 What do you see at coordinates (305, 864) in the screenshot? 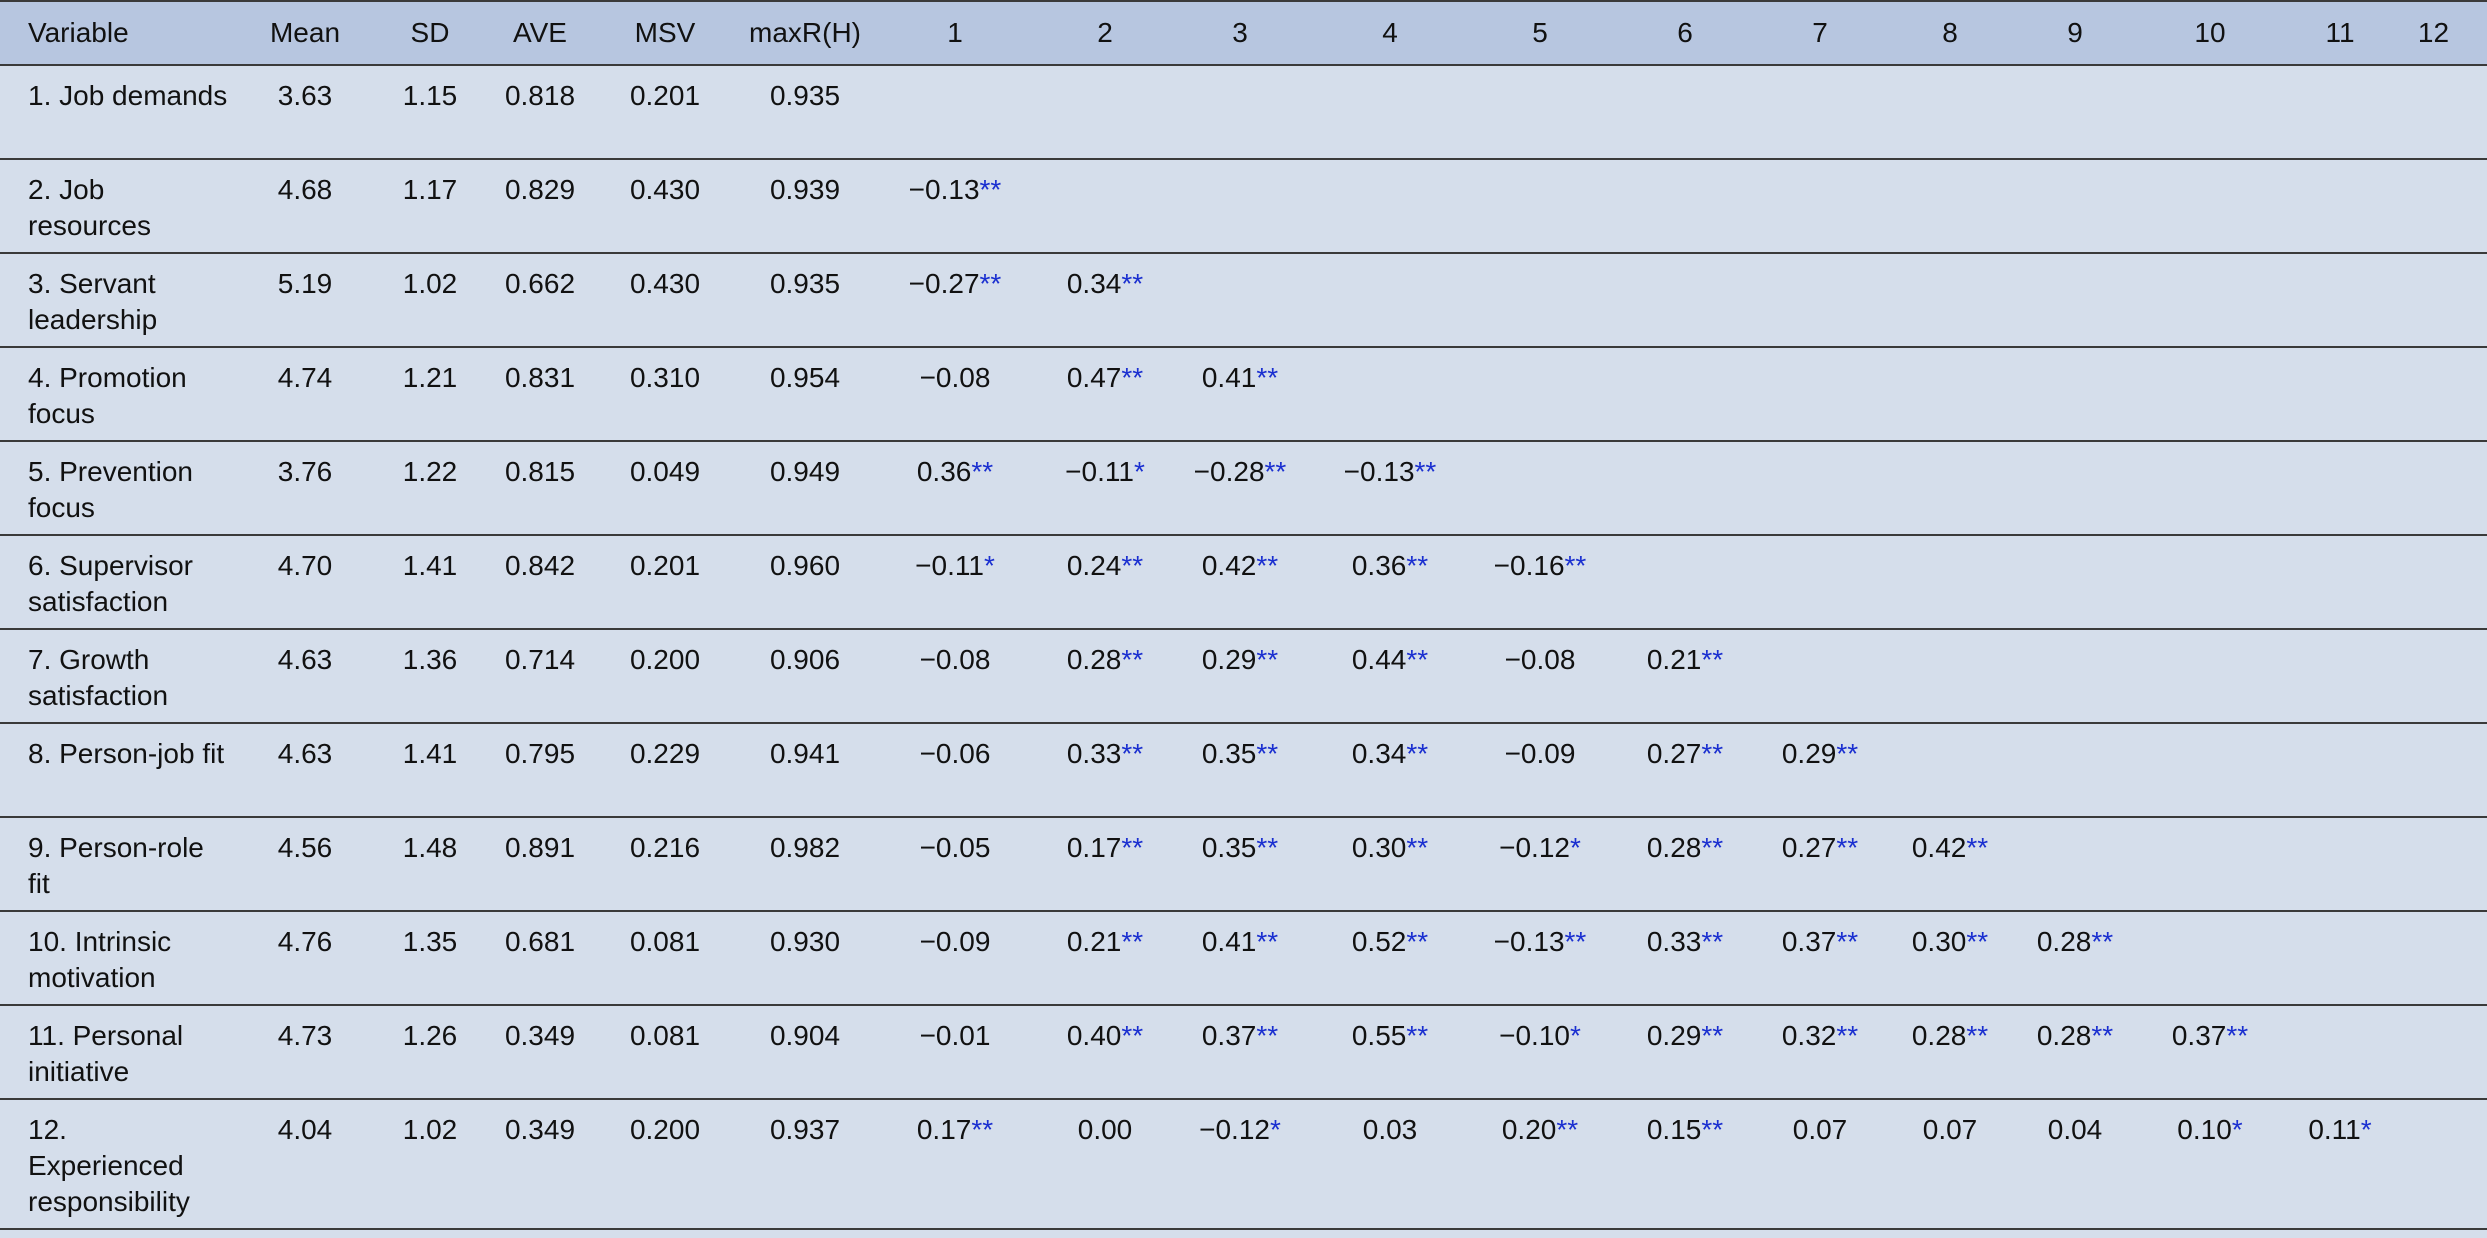
I see `stat-cell: 4.56` at bounding box center [305, 864].